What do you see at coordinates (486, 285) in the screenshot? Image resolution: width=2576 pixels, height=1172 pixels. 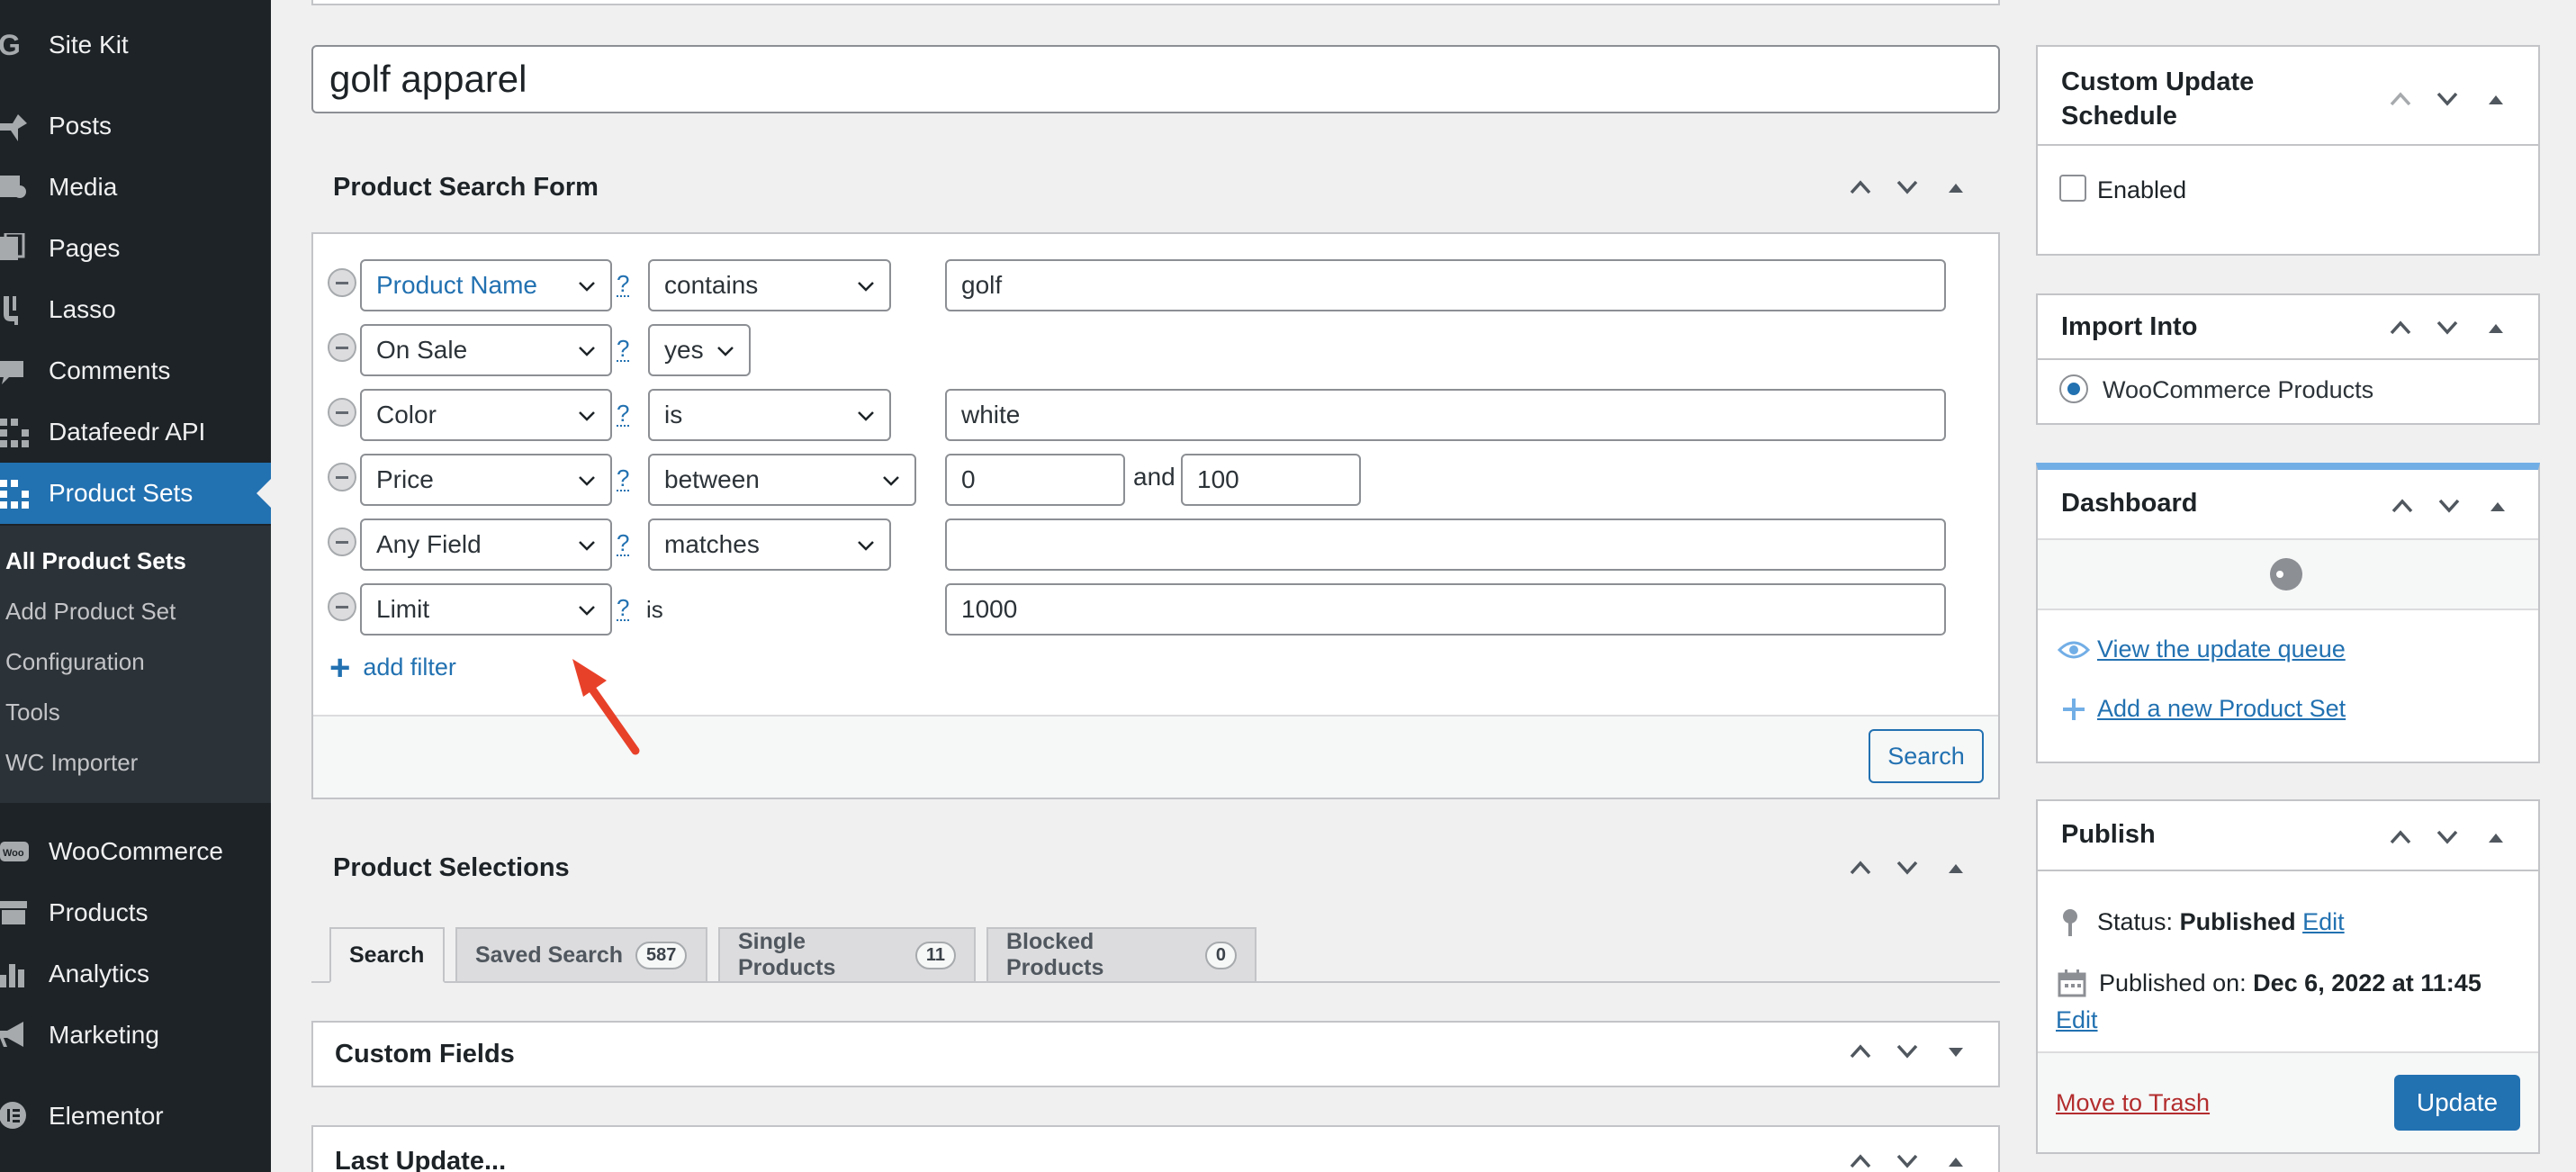 I see `filter-field-select: Product Name` at bounding box center [486, 285].